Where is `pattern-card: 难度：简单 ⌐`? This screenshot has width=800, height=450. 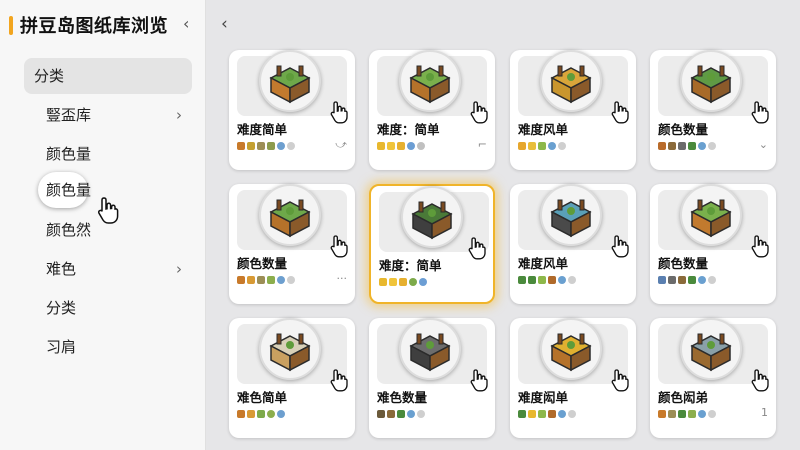
pattern-card: 难度：简单 ⌐ is located at coordinates (432, 110).